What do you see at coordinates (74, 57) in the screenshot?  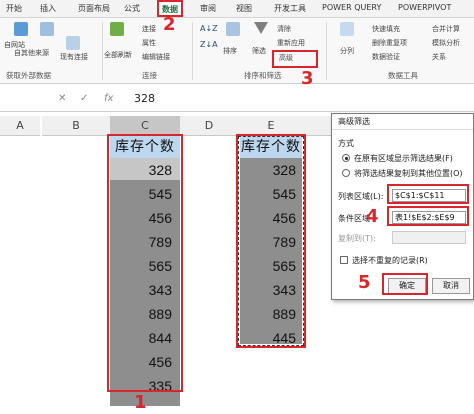 I see `existing-connections-button: 现有连接` at bounding box center [74, 57].